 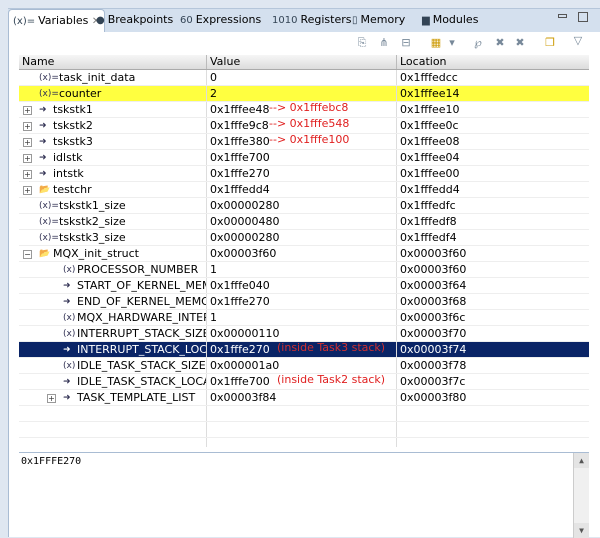 I want to click on value-cell: 0x000001a0, so click(x=302, y=365).